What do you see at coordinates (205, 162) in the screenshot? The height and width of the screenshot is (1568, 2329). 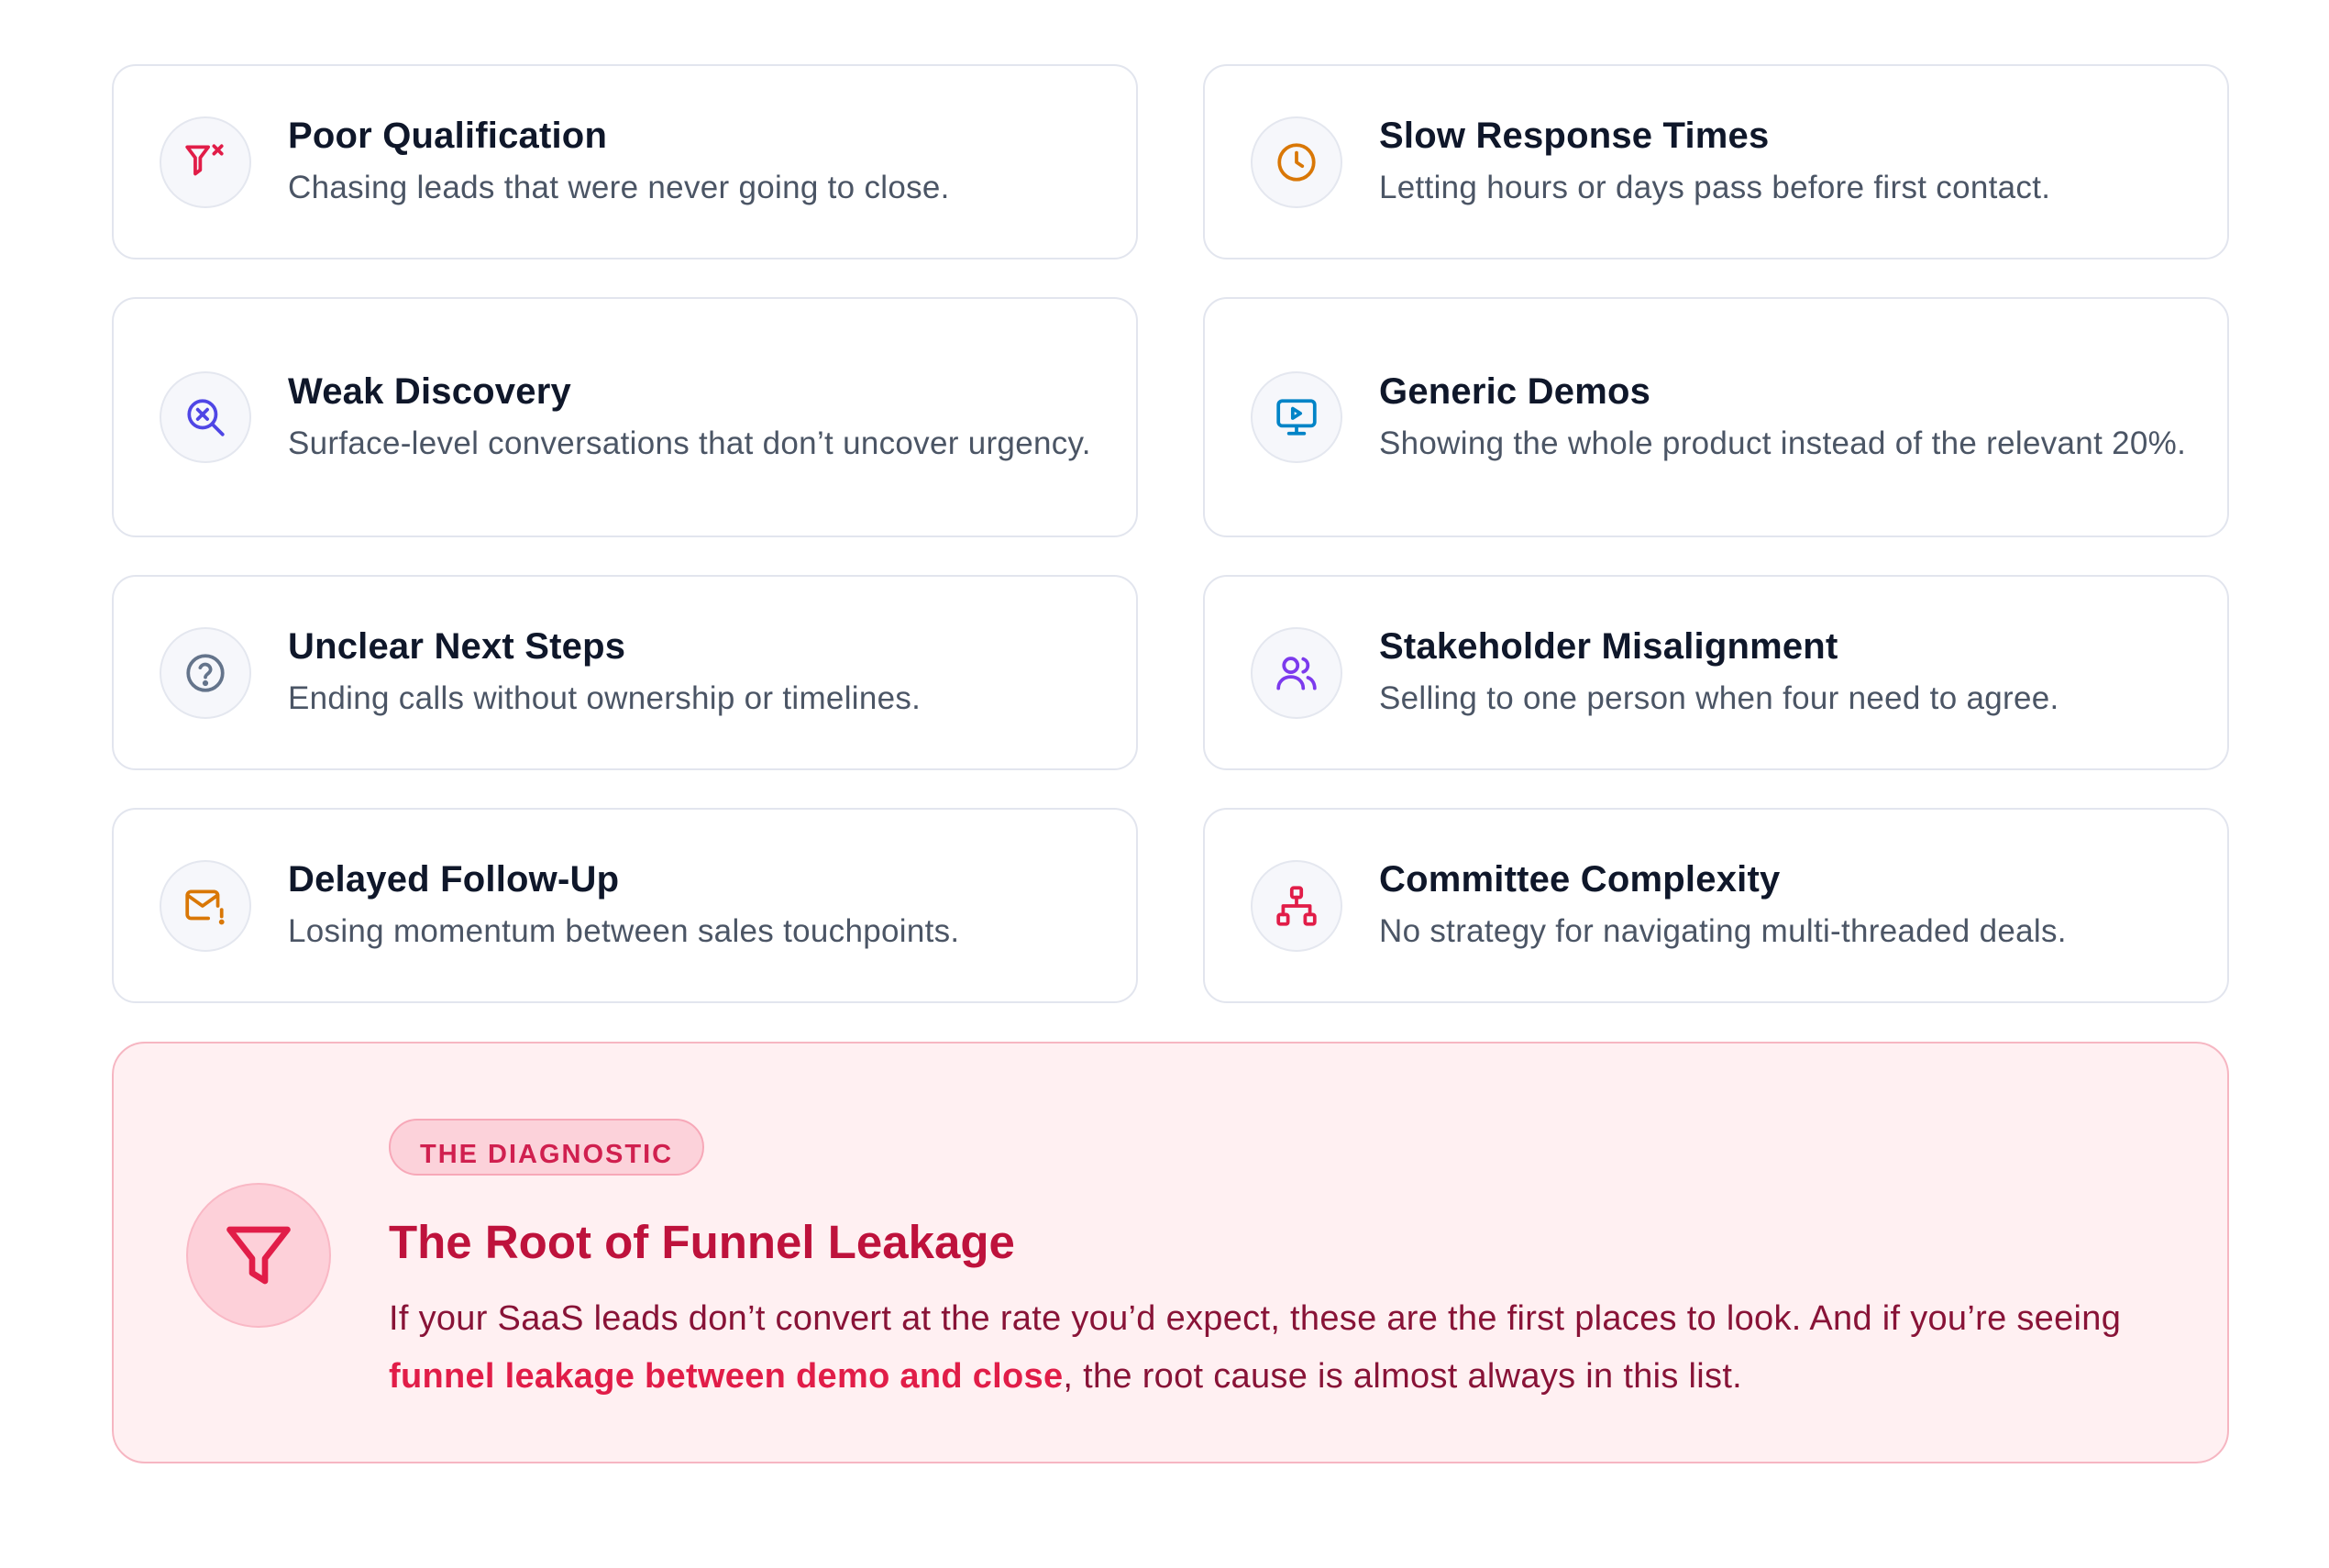 I see `filter-x-icon` at bounding box center [205, 162].